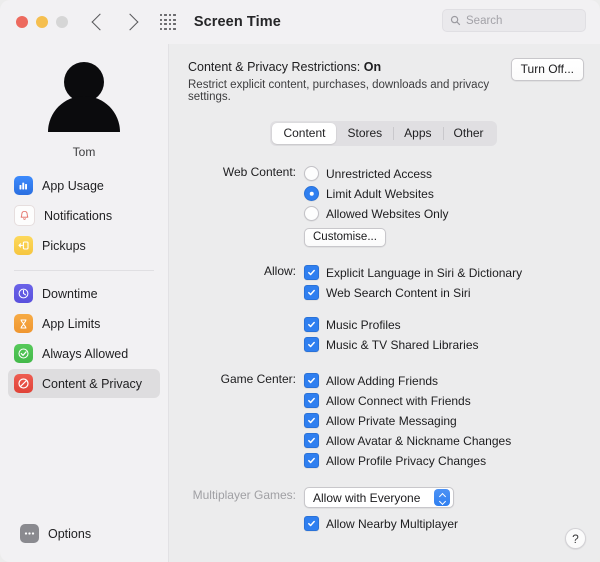 This screenshot has width=600, height=562. Describe the element at coordinates (444, 460) in the screenshot. I see `checkbox-allow-profile-privacy-changes: Allow Profile Privacy Changes` at that location.